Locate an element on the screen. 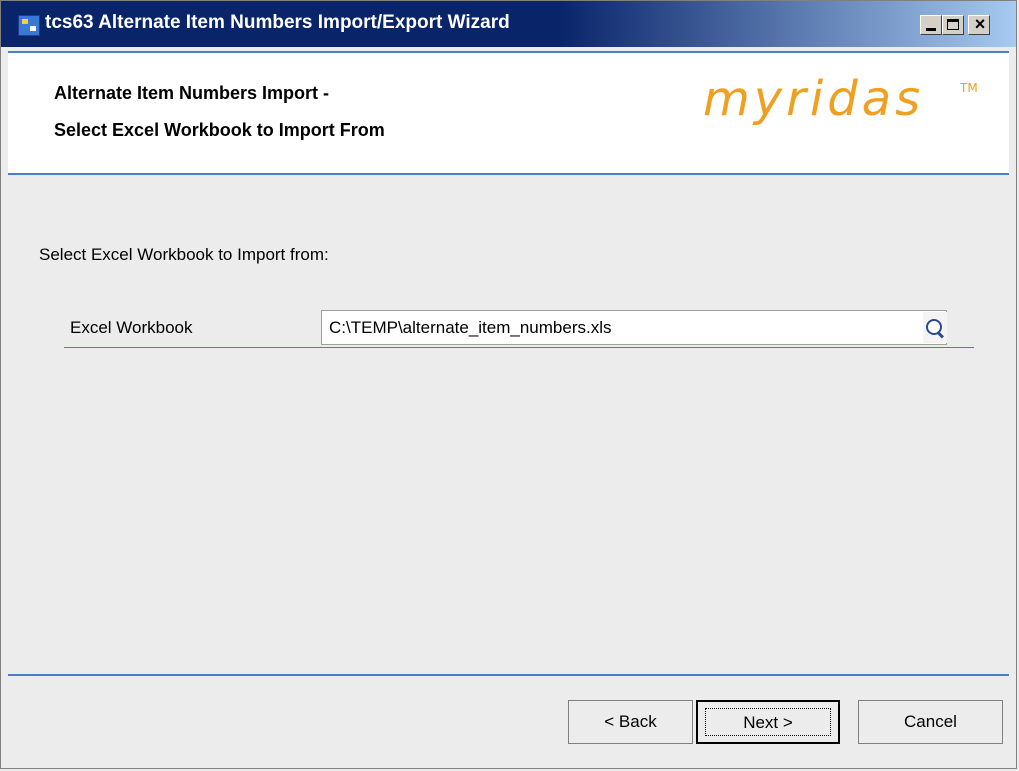 Image resolution: width=1019 pixels, height=771 pixels. close-button: × is located at coordinates (979, 24).